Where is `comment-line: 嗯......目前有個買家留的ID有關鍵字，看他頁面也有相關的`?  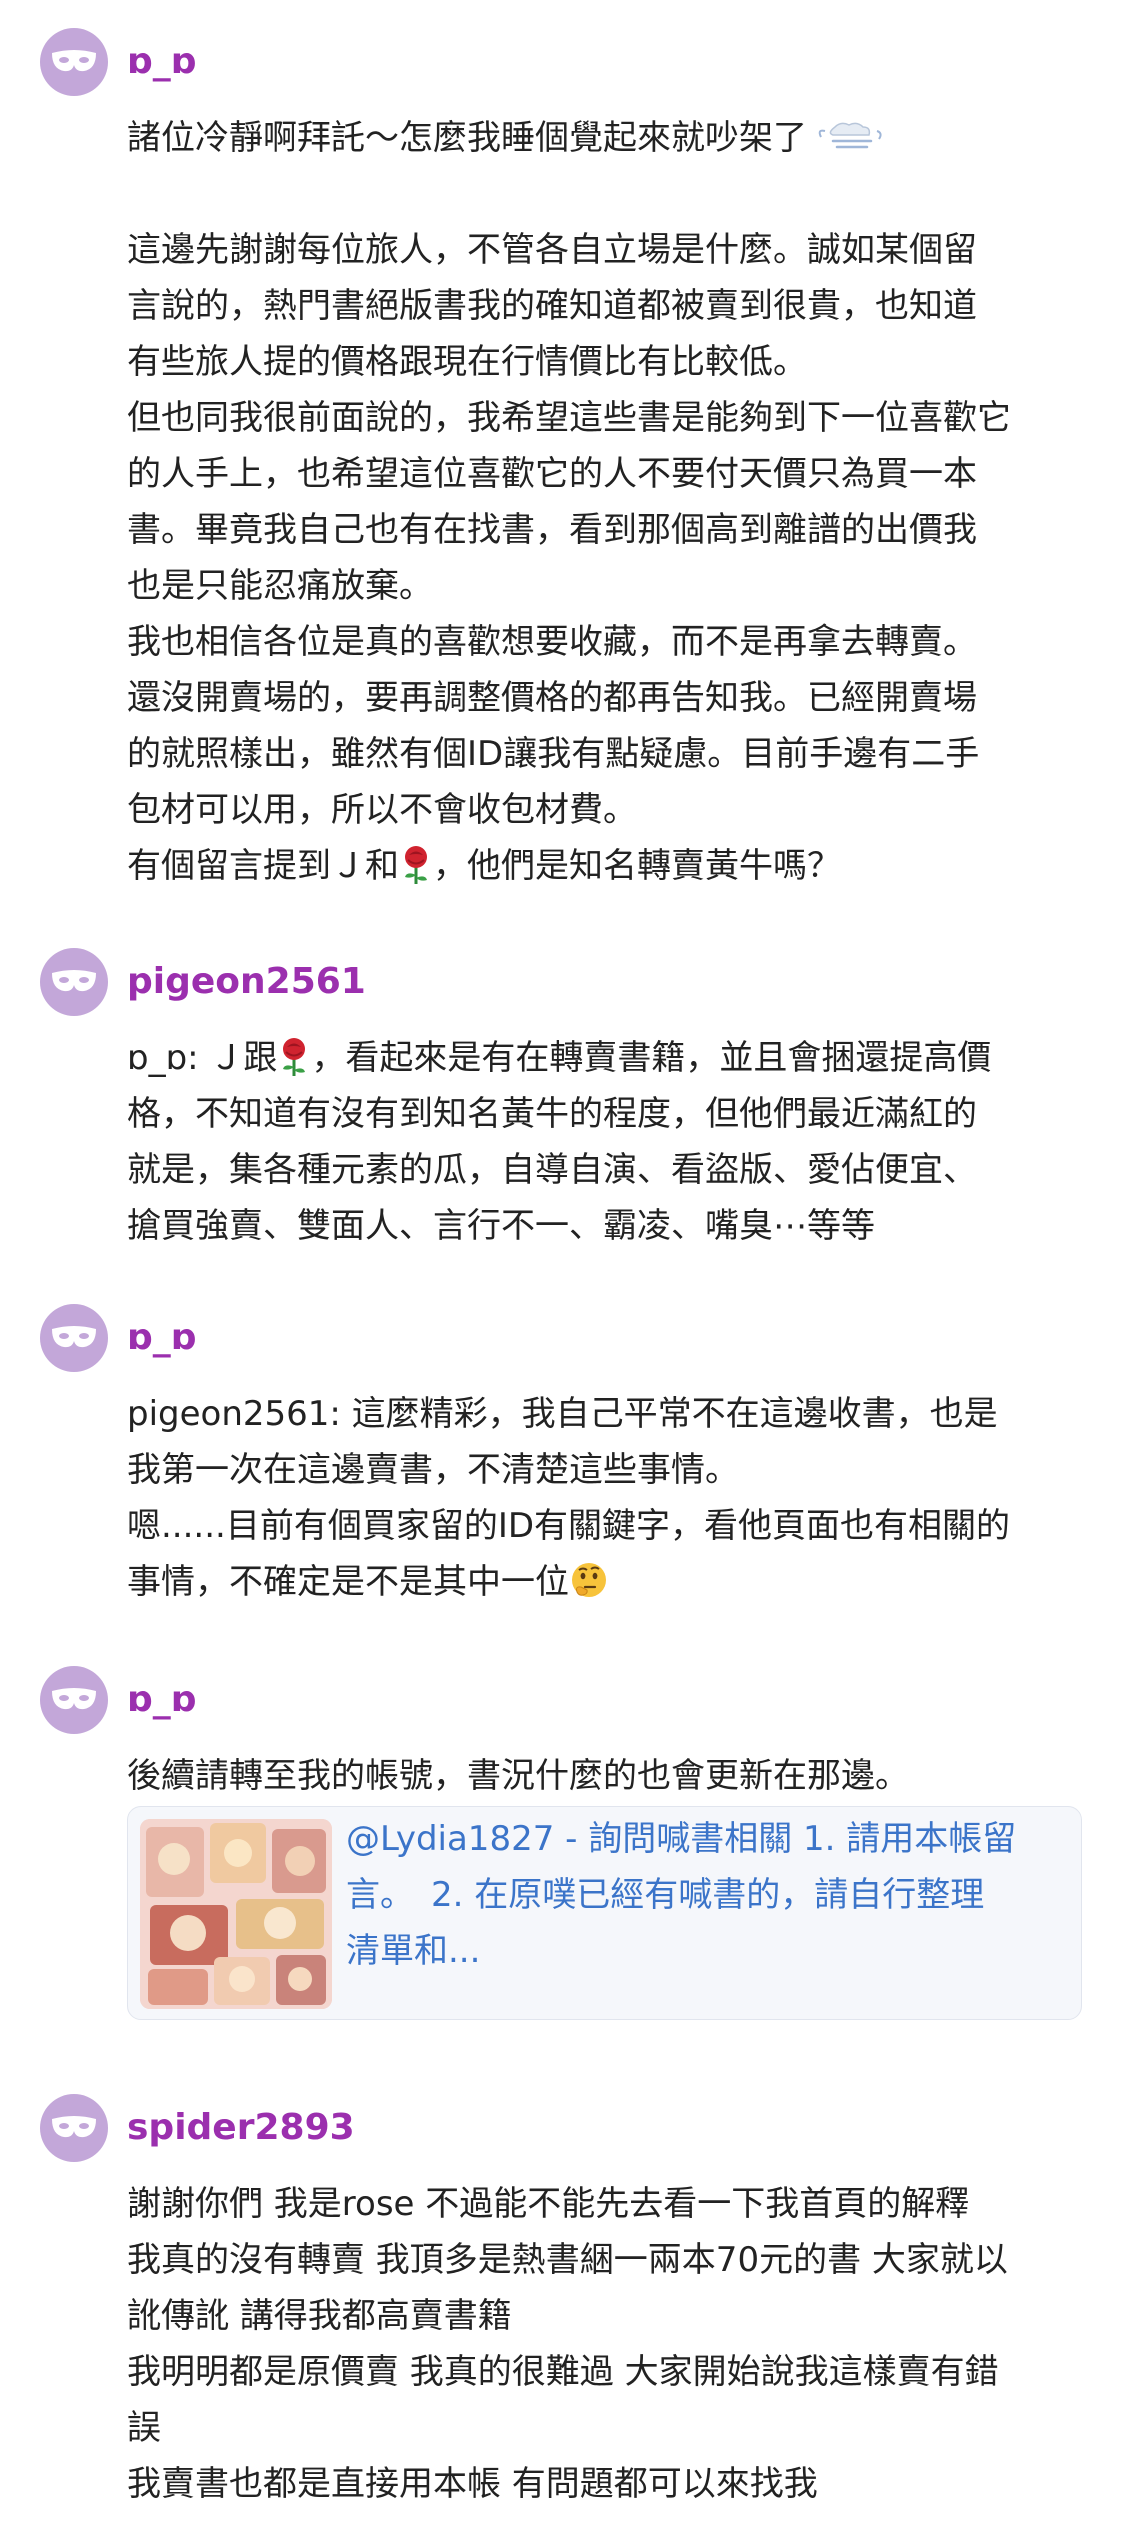 comment-line: 嗯......目前有個買家留的ID有關鍵字，看他頁面也有相關的 is located at coordinates (569, 1526).